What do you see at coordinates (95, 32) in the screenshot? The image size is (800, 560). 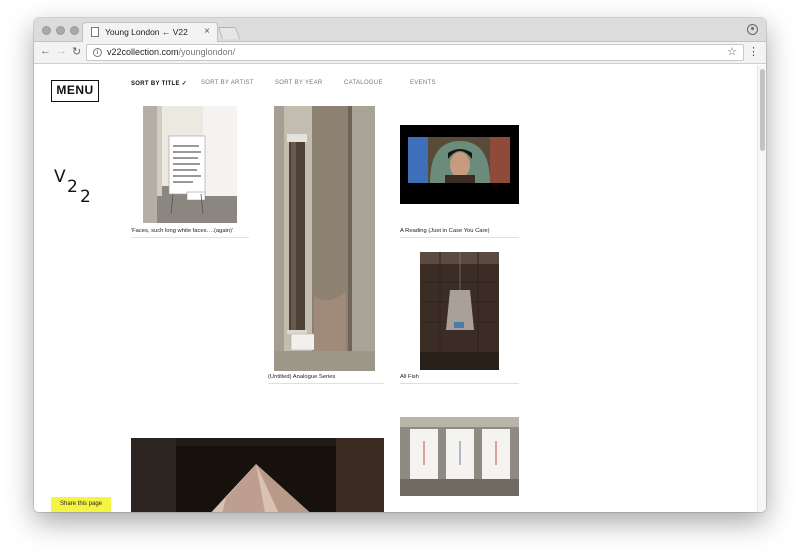 I see `page-icon` at bounding box center [95, 32].